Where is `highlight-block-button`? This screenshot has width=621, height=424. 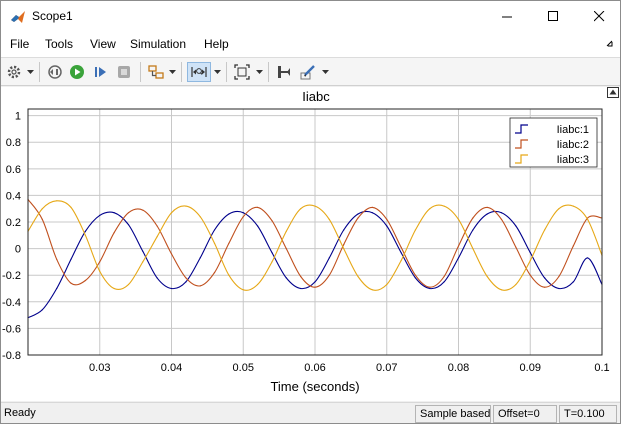 highlight-block-button is located at coordinates (156, 72).